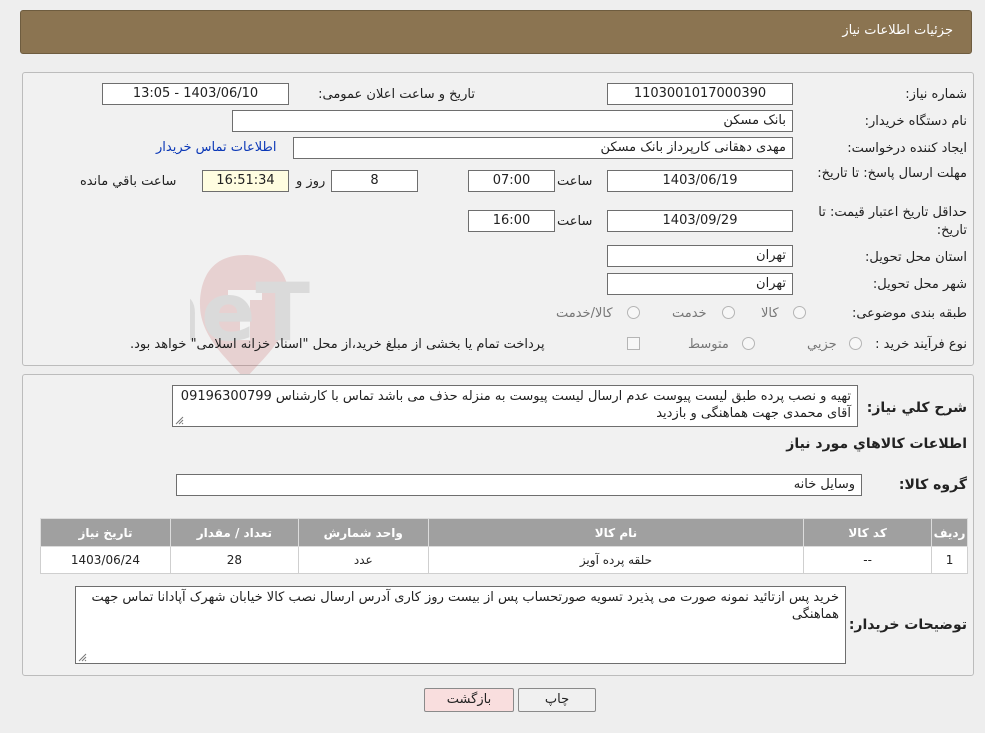 This screenshot has width=985, height=733. Describe the element at coordinates (511, 221) in the screenshot. I see `price-validity-time-field: 16:00` at that location.